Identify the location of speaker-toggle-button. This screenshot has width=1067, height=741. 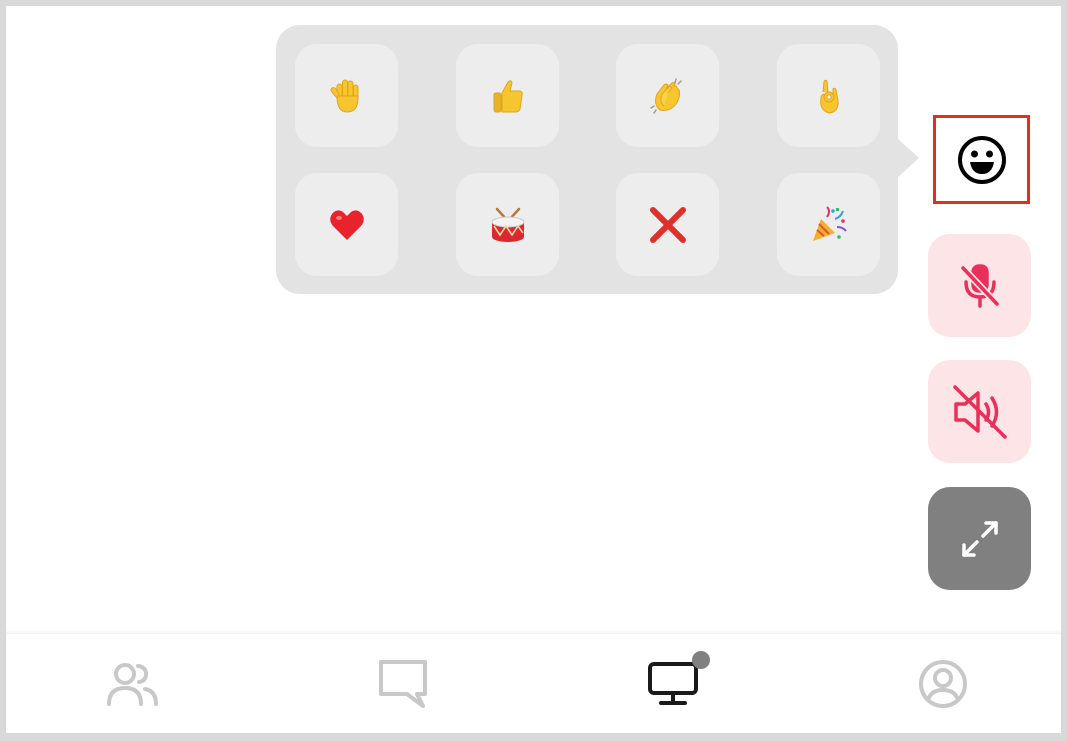
(979, 411).